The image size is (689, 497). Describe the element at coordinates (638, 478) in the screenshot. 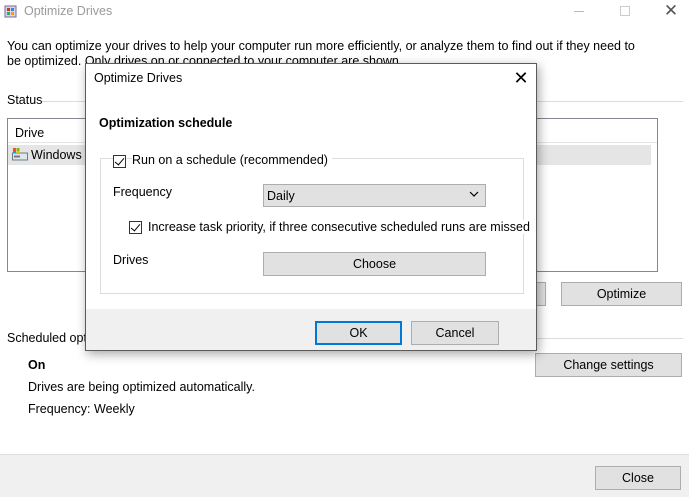

I see `close-button: Close` at that location.